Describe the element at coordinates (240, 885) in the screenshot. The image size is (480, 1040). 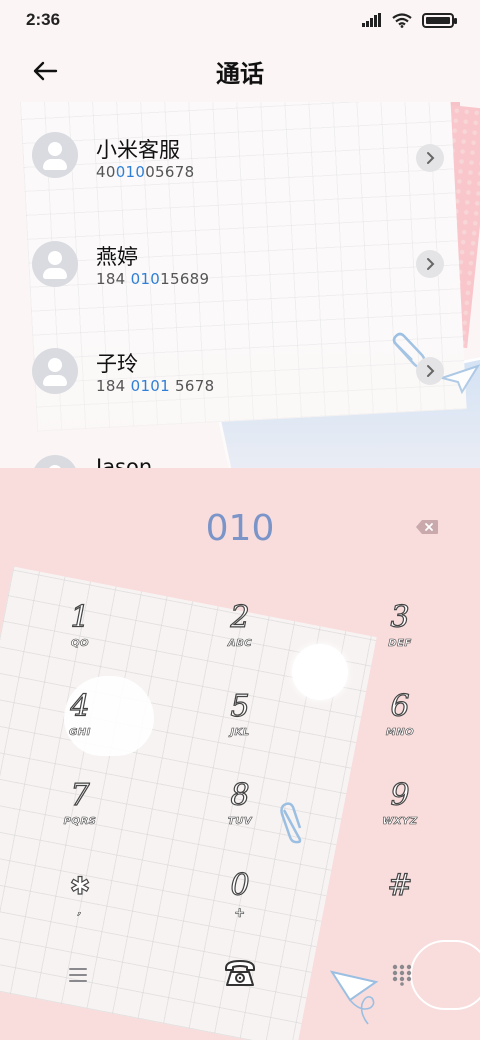
I see `key-digit: 0` at that location.